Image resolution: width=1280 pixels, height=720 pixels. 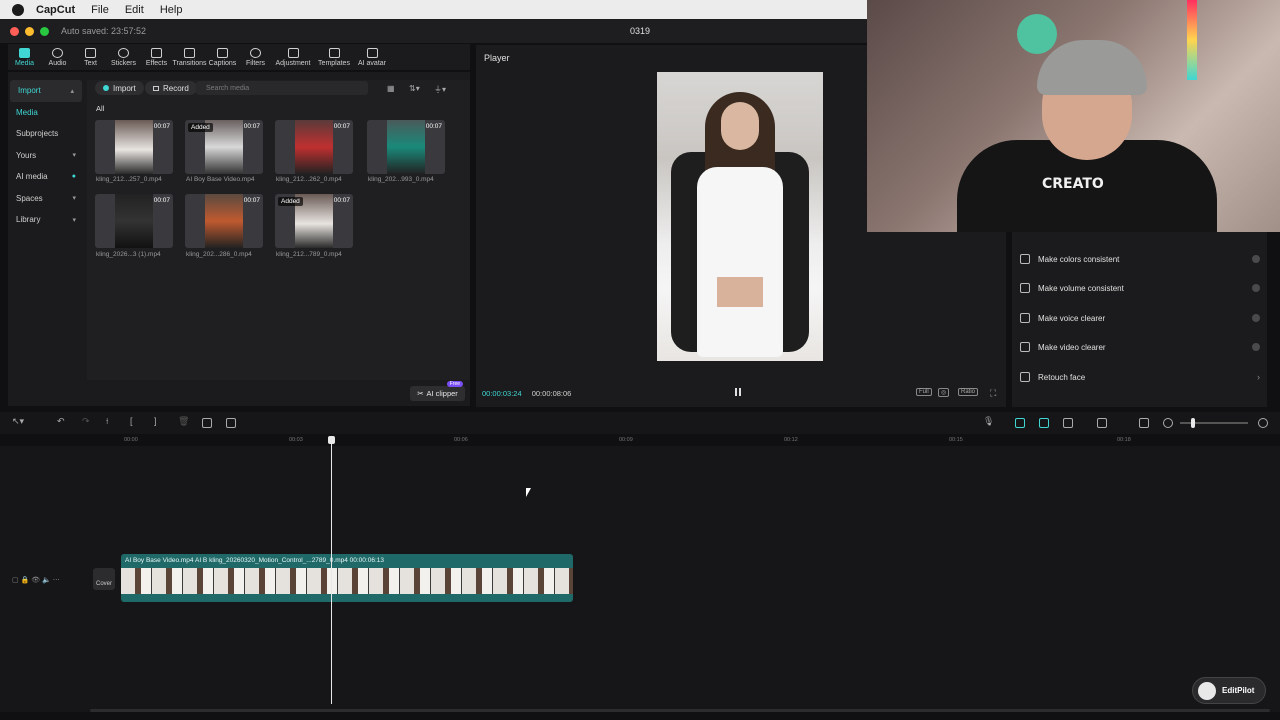 What do you see at coordinates (207, 423) in the screenshot?
I see `marker-icon` at bounding box center [207, 423].